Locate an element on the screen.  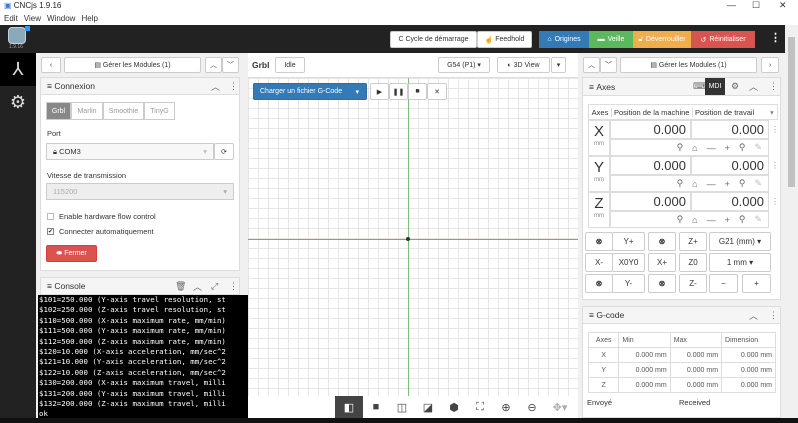
3d-view-cube-icon: ◧ is located at coordinates (349, 407).